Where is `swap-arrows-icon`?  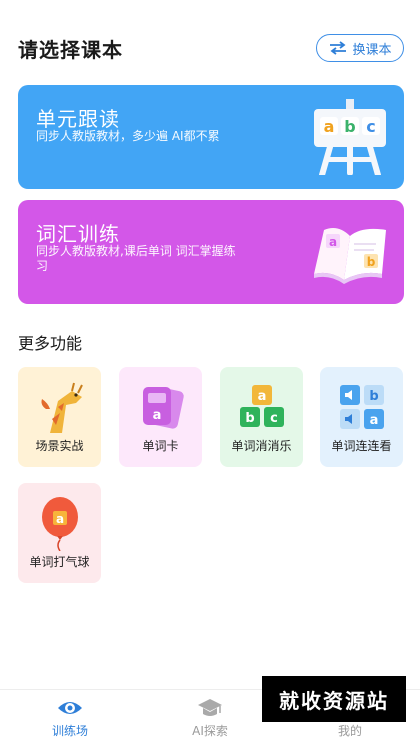
swap-arrows-icon is located at coordinates (338, 48).